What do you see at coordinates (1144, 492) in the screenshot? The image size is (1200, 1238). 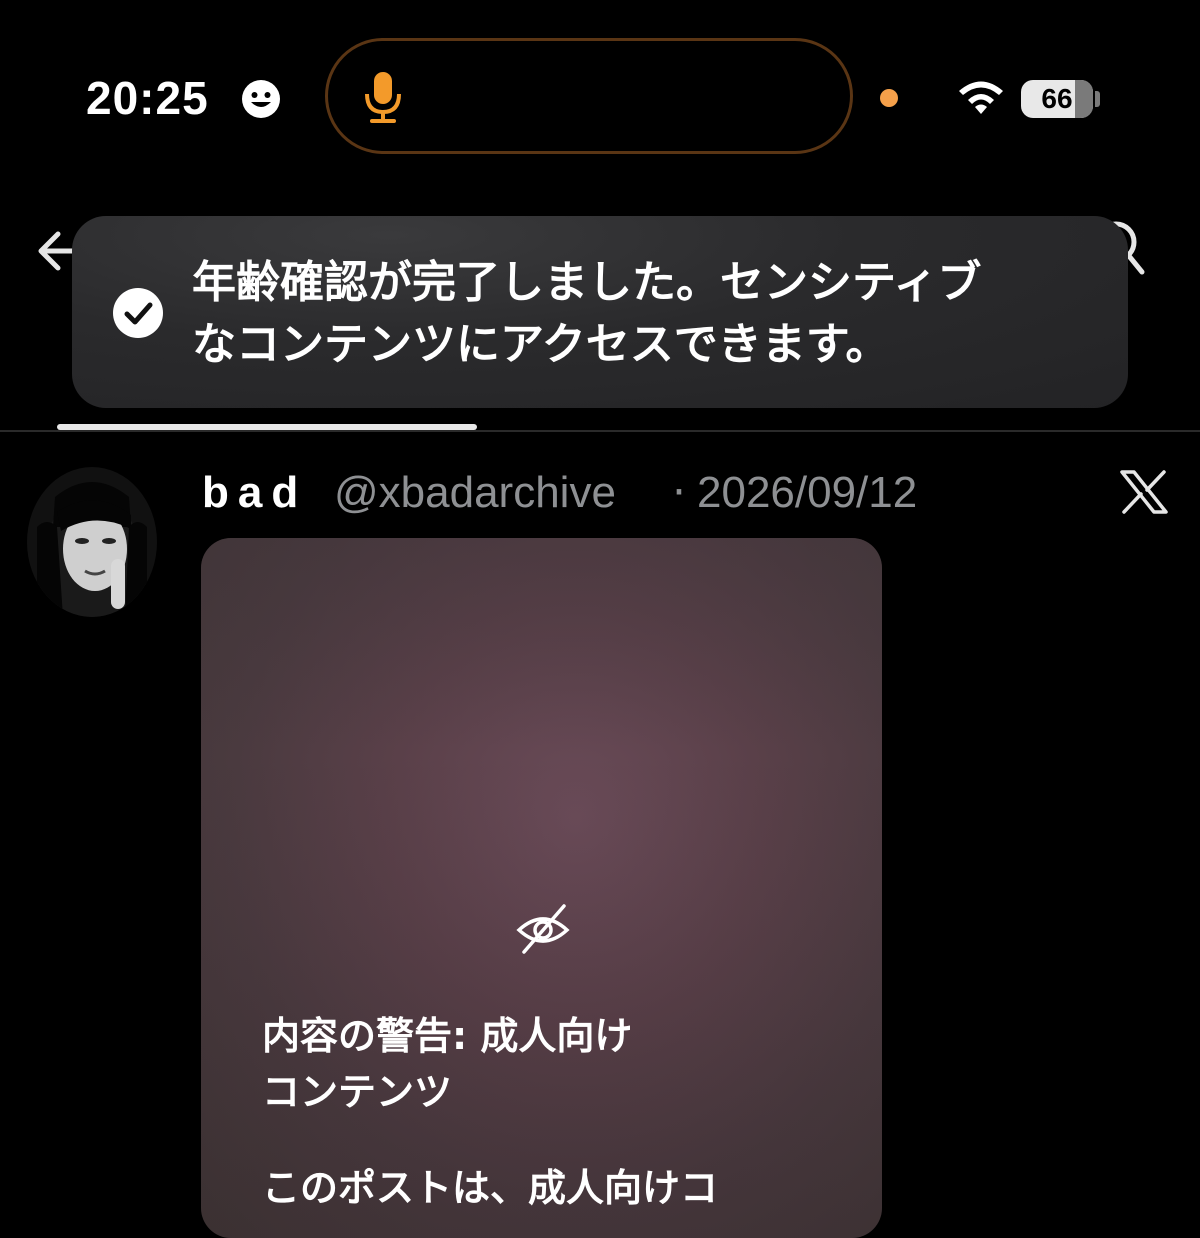 I see `x-logo-icon` at bounding box center [1144, 492].